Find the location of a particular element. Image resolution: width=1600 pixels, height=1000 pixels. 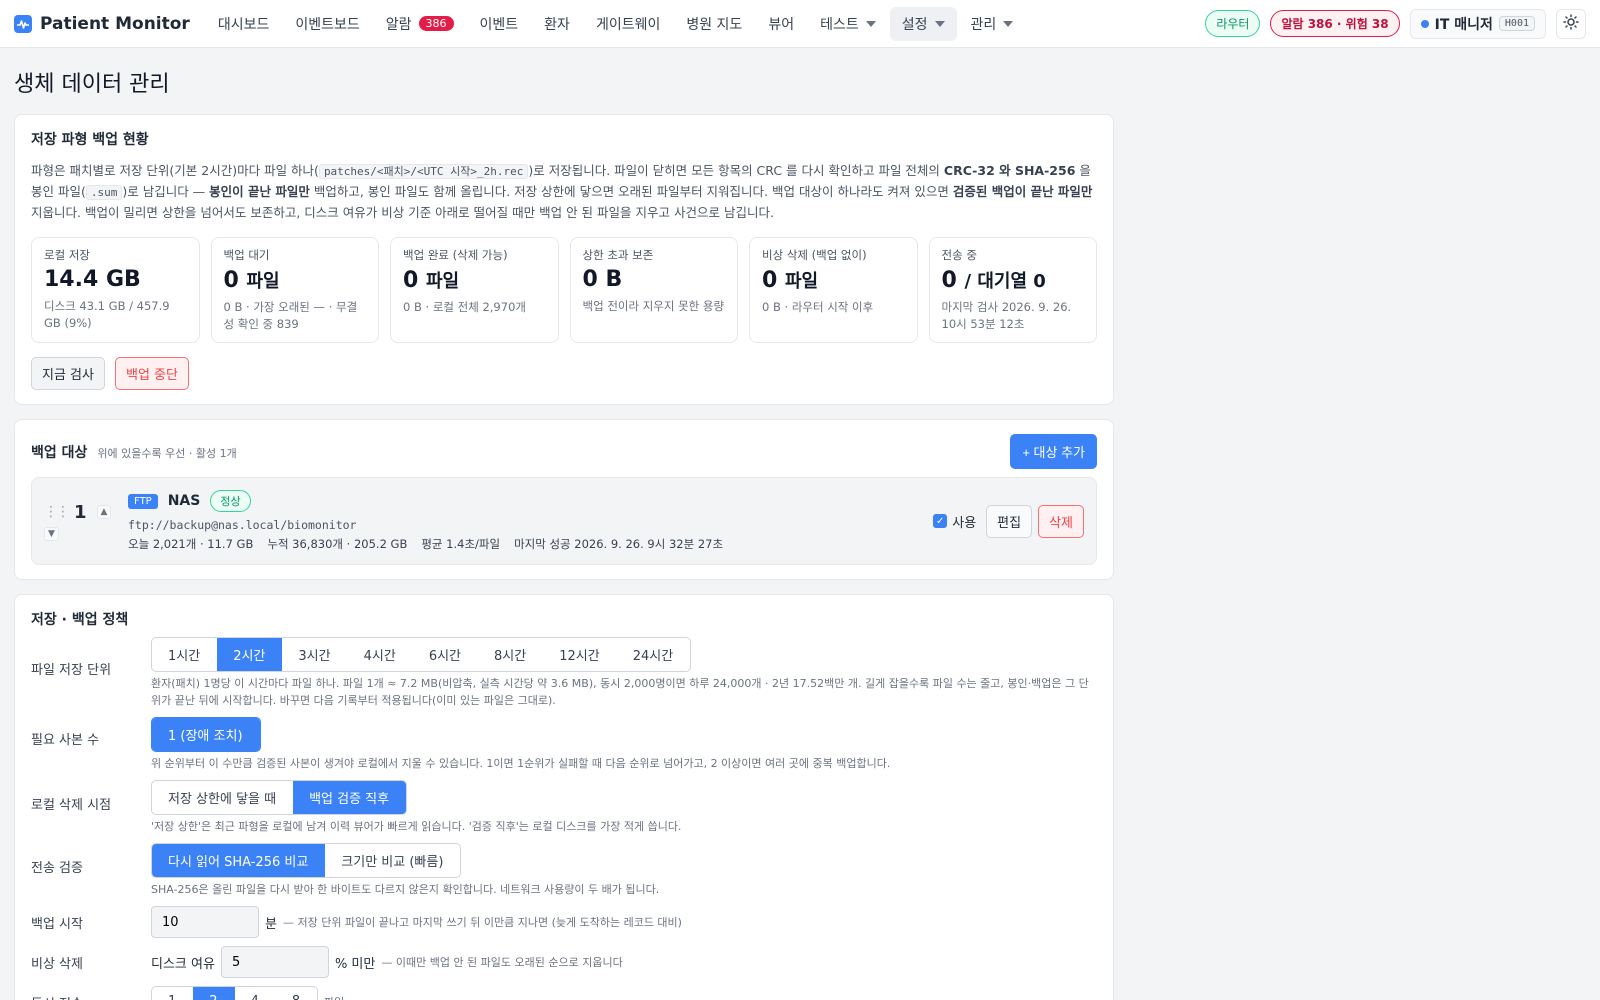

verify-size-option: 크기만 비교 (빠름) is located at coordinates (392, 860).